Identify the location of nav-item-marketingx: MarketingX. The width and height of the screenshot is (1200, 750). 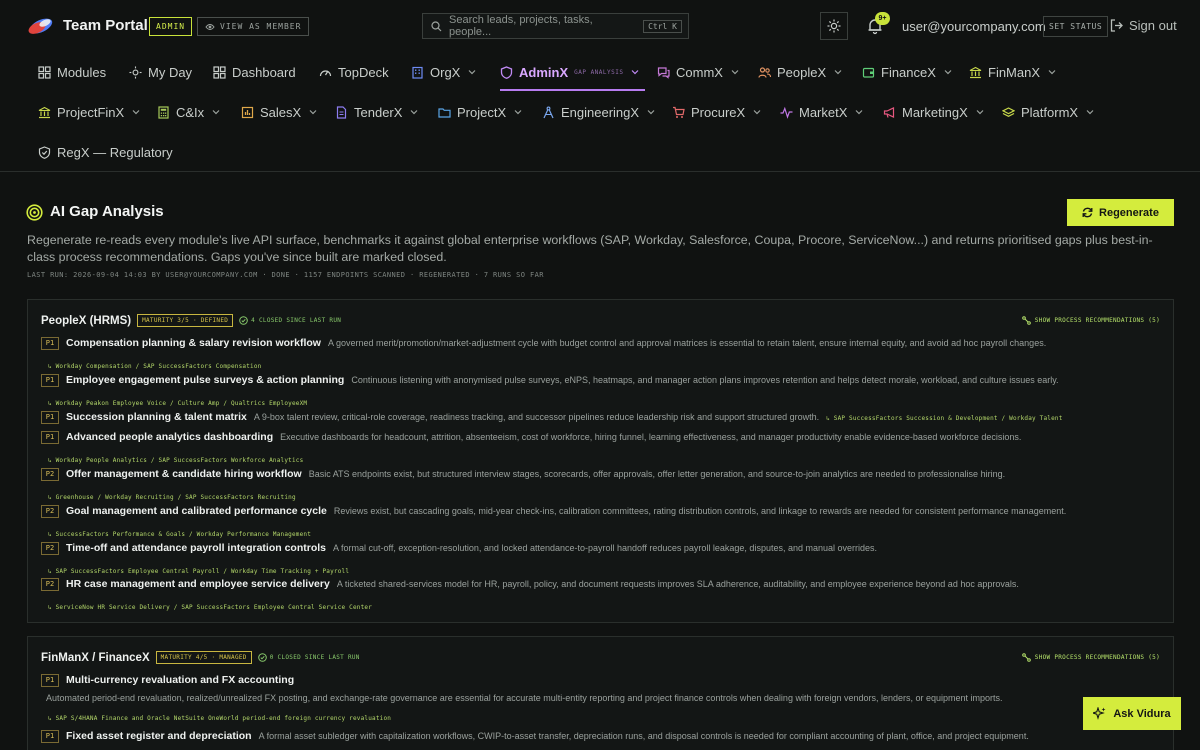
(933, 112).